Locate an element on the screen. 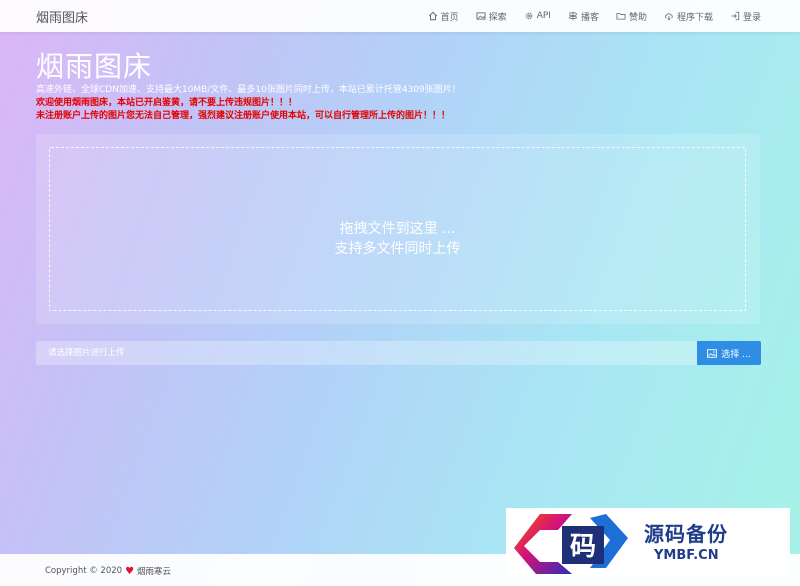  home-icon is located at coordinates (432, 16).